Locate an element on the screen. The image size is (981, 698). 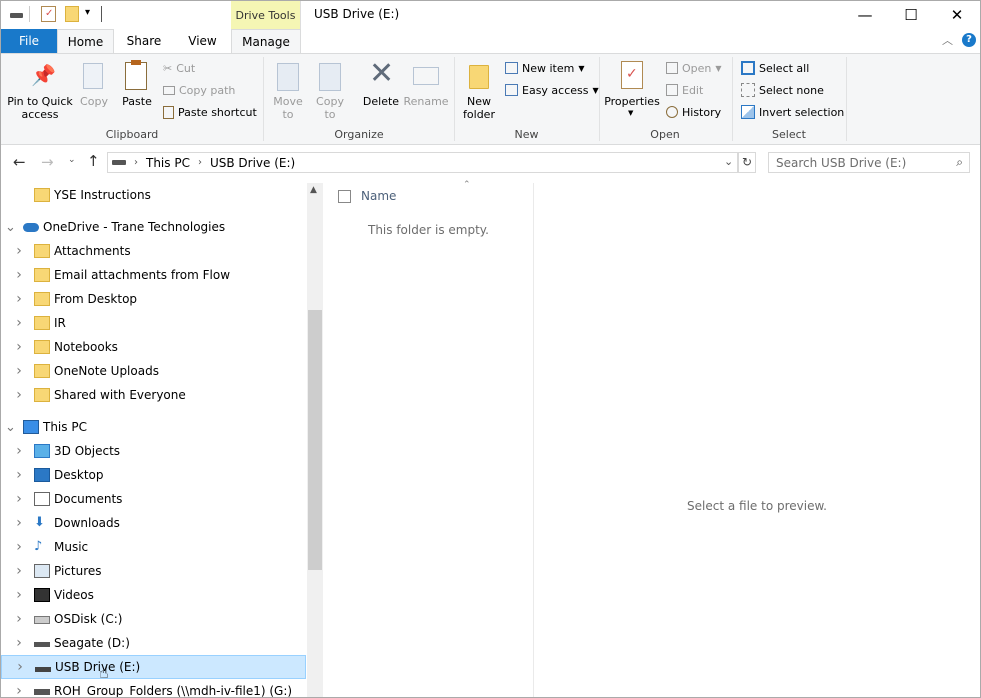
forward-arrow-icon: → is located at coordinates (47, 162).